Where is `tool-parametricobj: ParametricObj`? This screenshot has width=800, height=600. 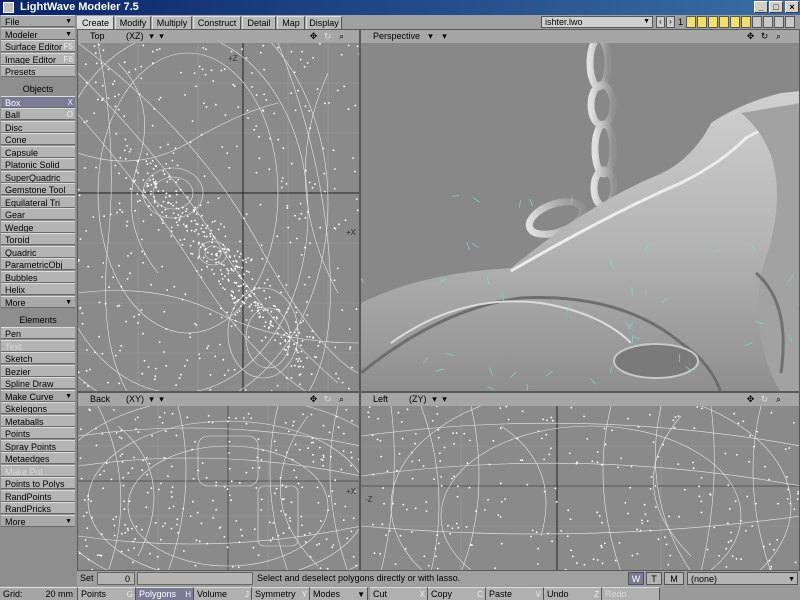 tool-parametricobj: ParametricObj is located at coordinates (38, 264).